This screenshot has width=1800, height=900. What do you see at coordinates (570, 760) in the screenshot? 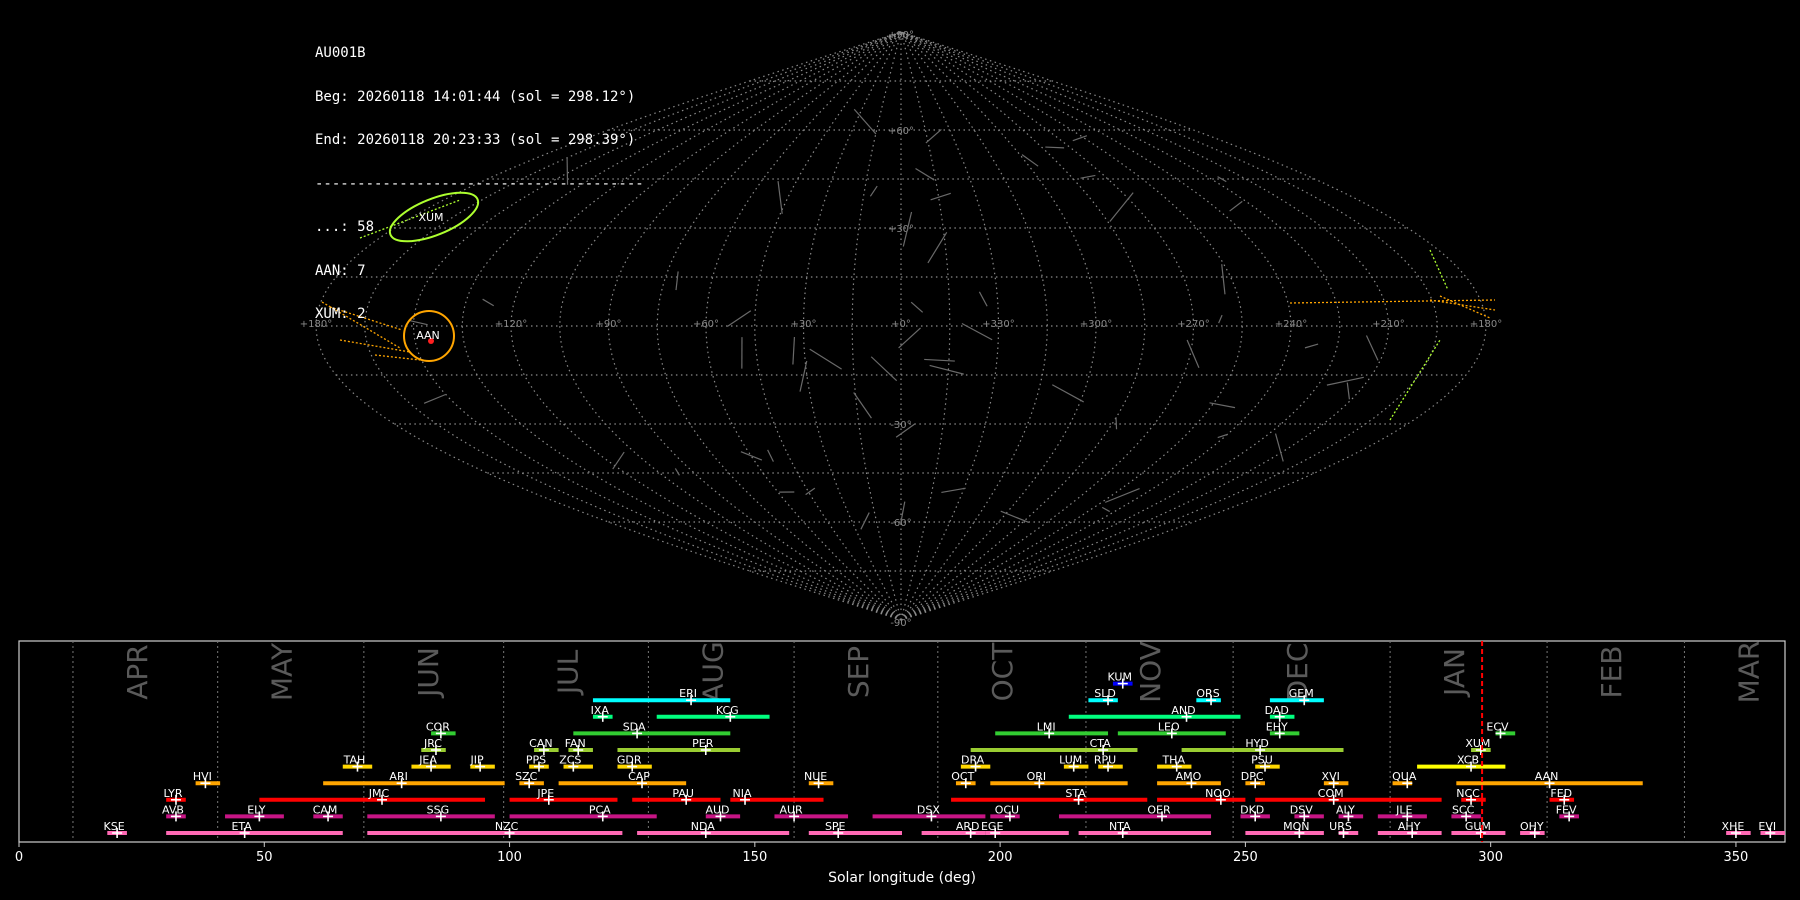
I see `shower-label: ZCS` at bounding box center [570, 760].